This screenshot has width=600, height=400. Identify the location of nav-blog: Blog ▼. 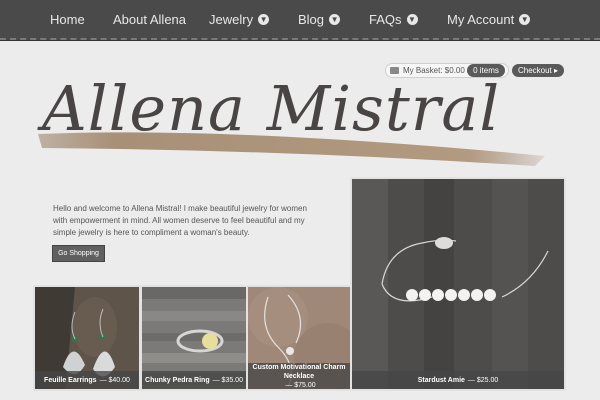
(319, 20).